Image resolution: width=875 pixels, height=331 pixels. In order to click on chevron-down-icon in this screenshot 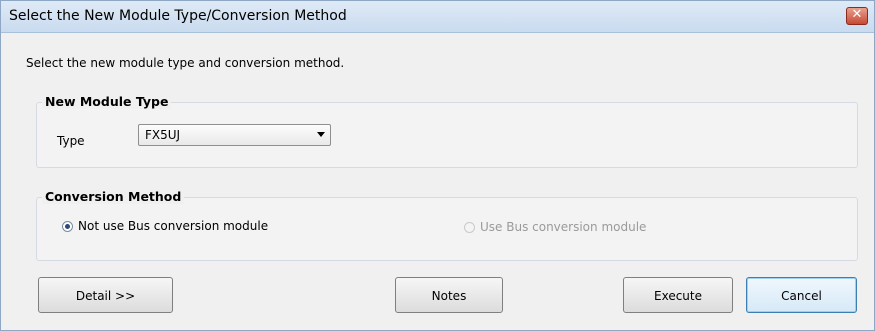, I will do `click(321, 134)`.